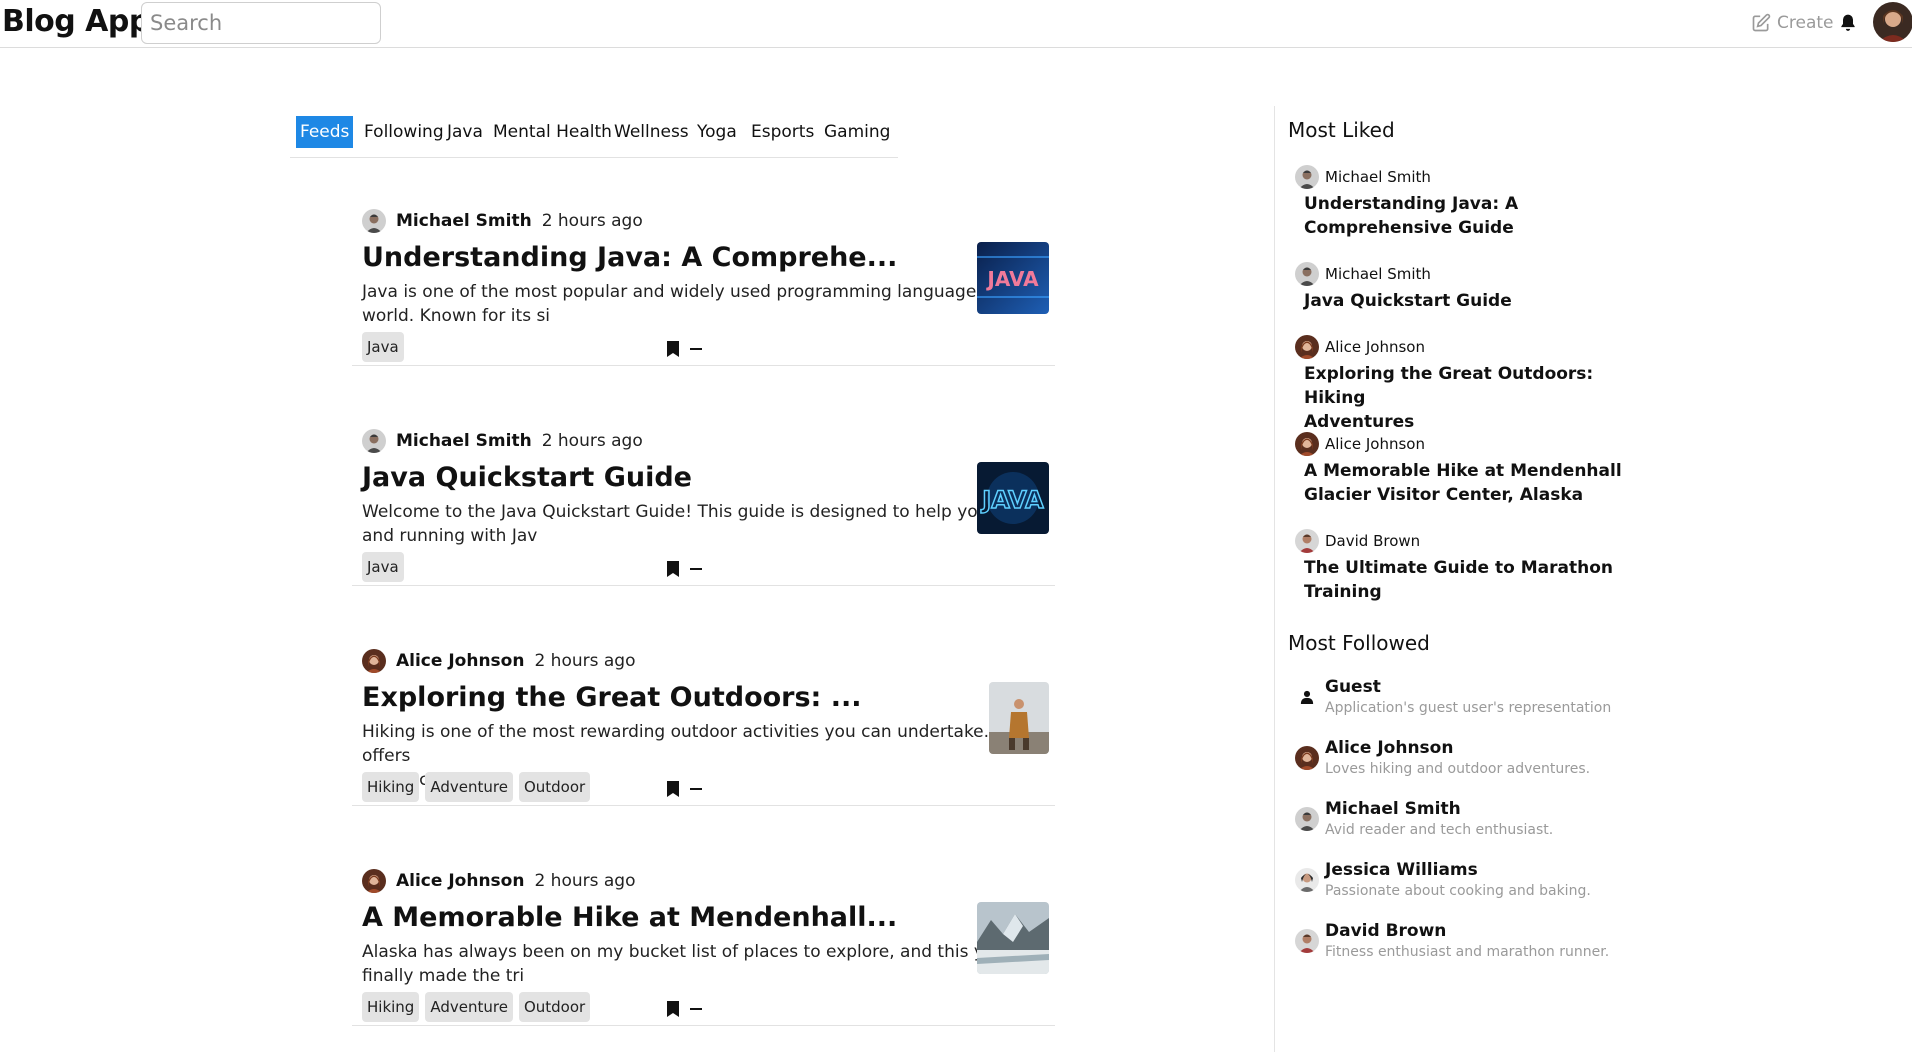 Image resolution: width=1912 pixels, height=1052 pixels. I want to click on author-name: Michael Smith, so click(464, 441).